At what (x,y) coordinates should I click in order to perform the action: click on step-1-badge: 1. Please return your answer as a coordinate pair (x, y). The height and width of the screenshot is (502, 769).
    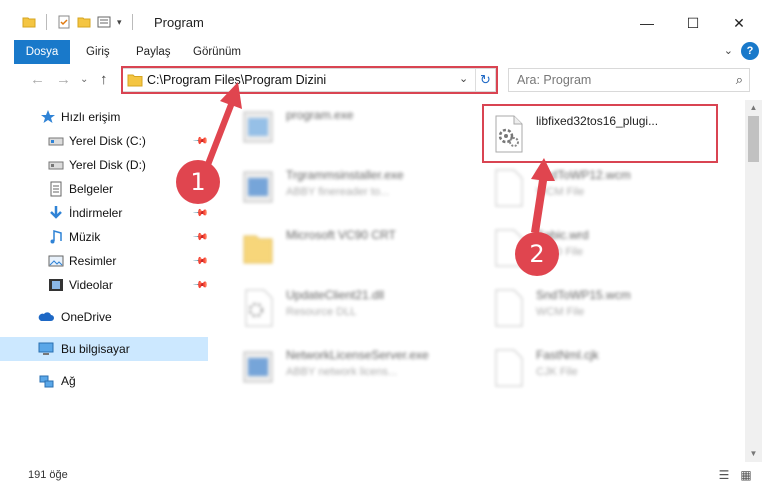
    Looking at the image, I should click on (198, 182).